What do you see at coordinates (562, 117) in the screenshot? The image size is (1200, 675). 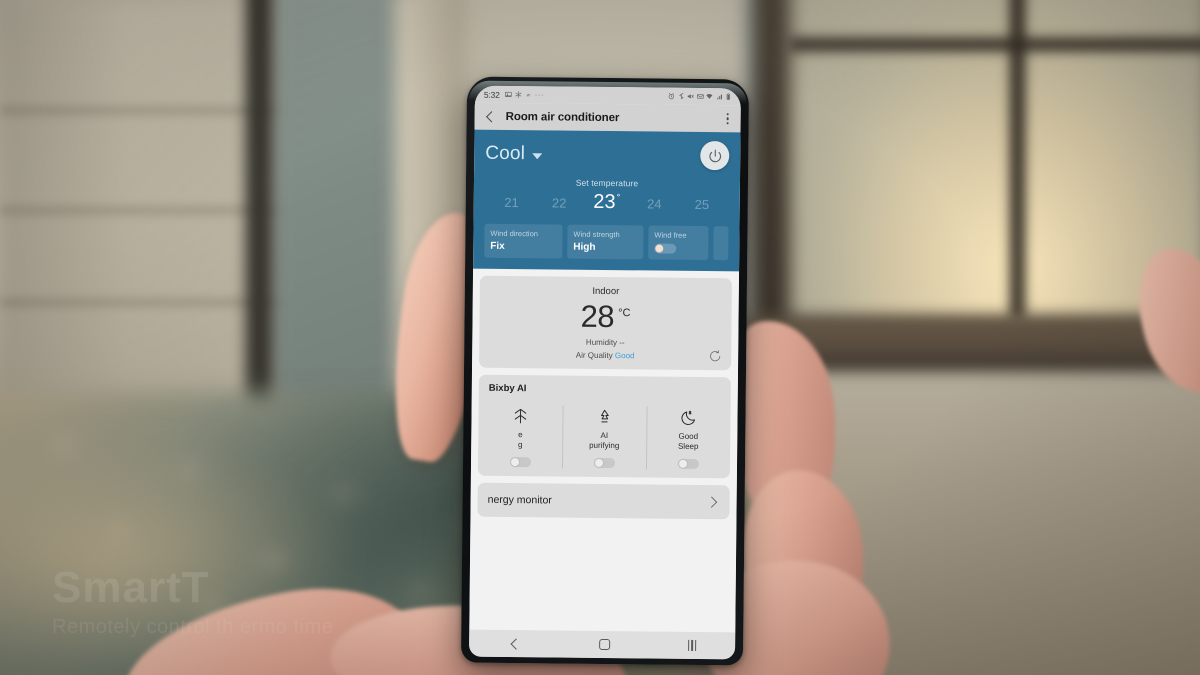 I see `page-title: Room air conditioner` at bounding box center [562, 117].